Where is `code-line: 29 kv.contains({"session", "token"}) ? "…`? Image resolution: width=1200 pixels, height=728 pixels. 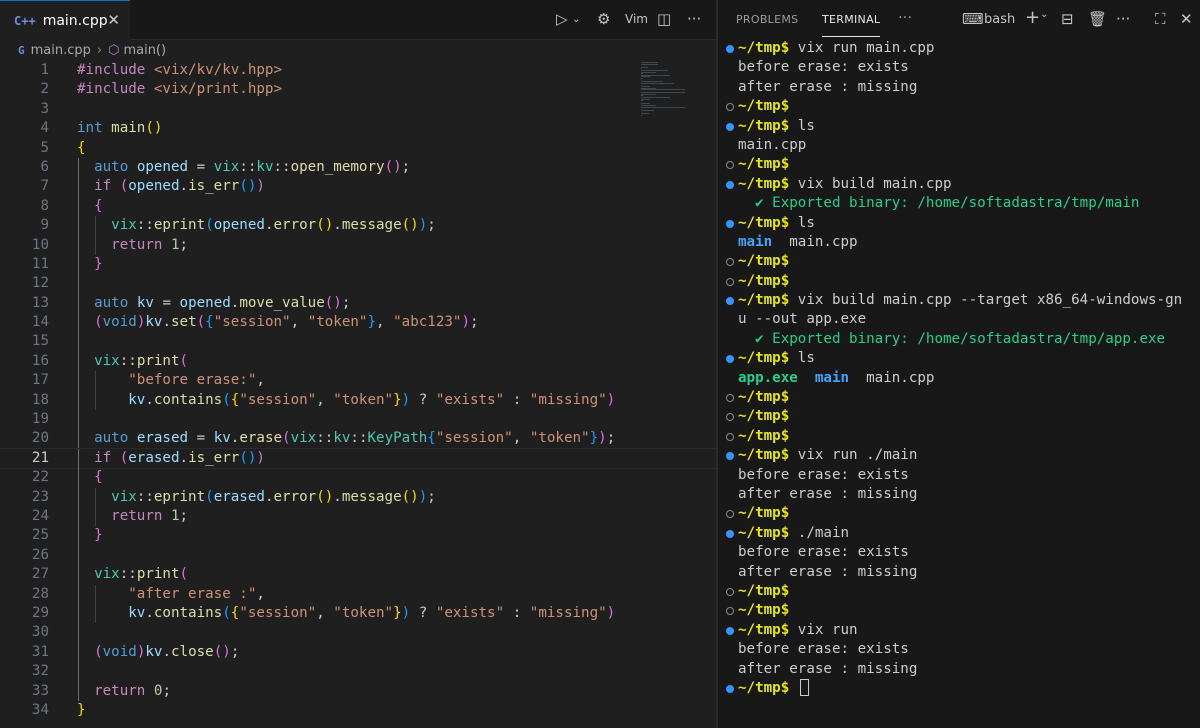 code-line: 29 kv.contains({"session", "token"}) ? "… is located at coordinates (358, 613).